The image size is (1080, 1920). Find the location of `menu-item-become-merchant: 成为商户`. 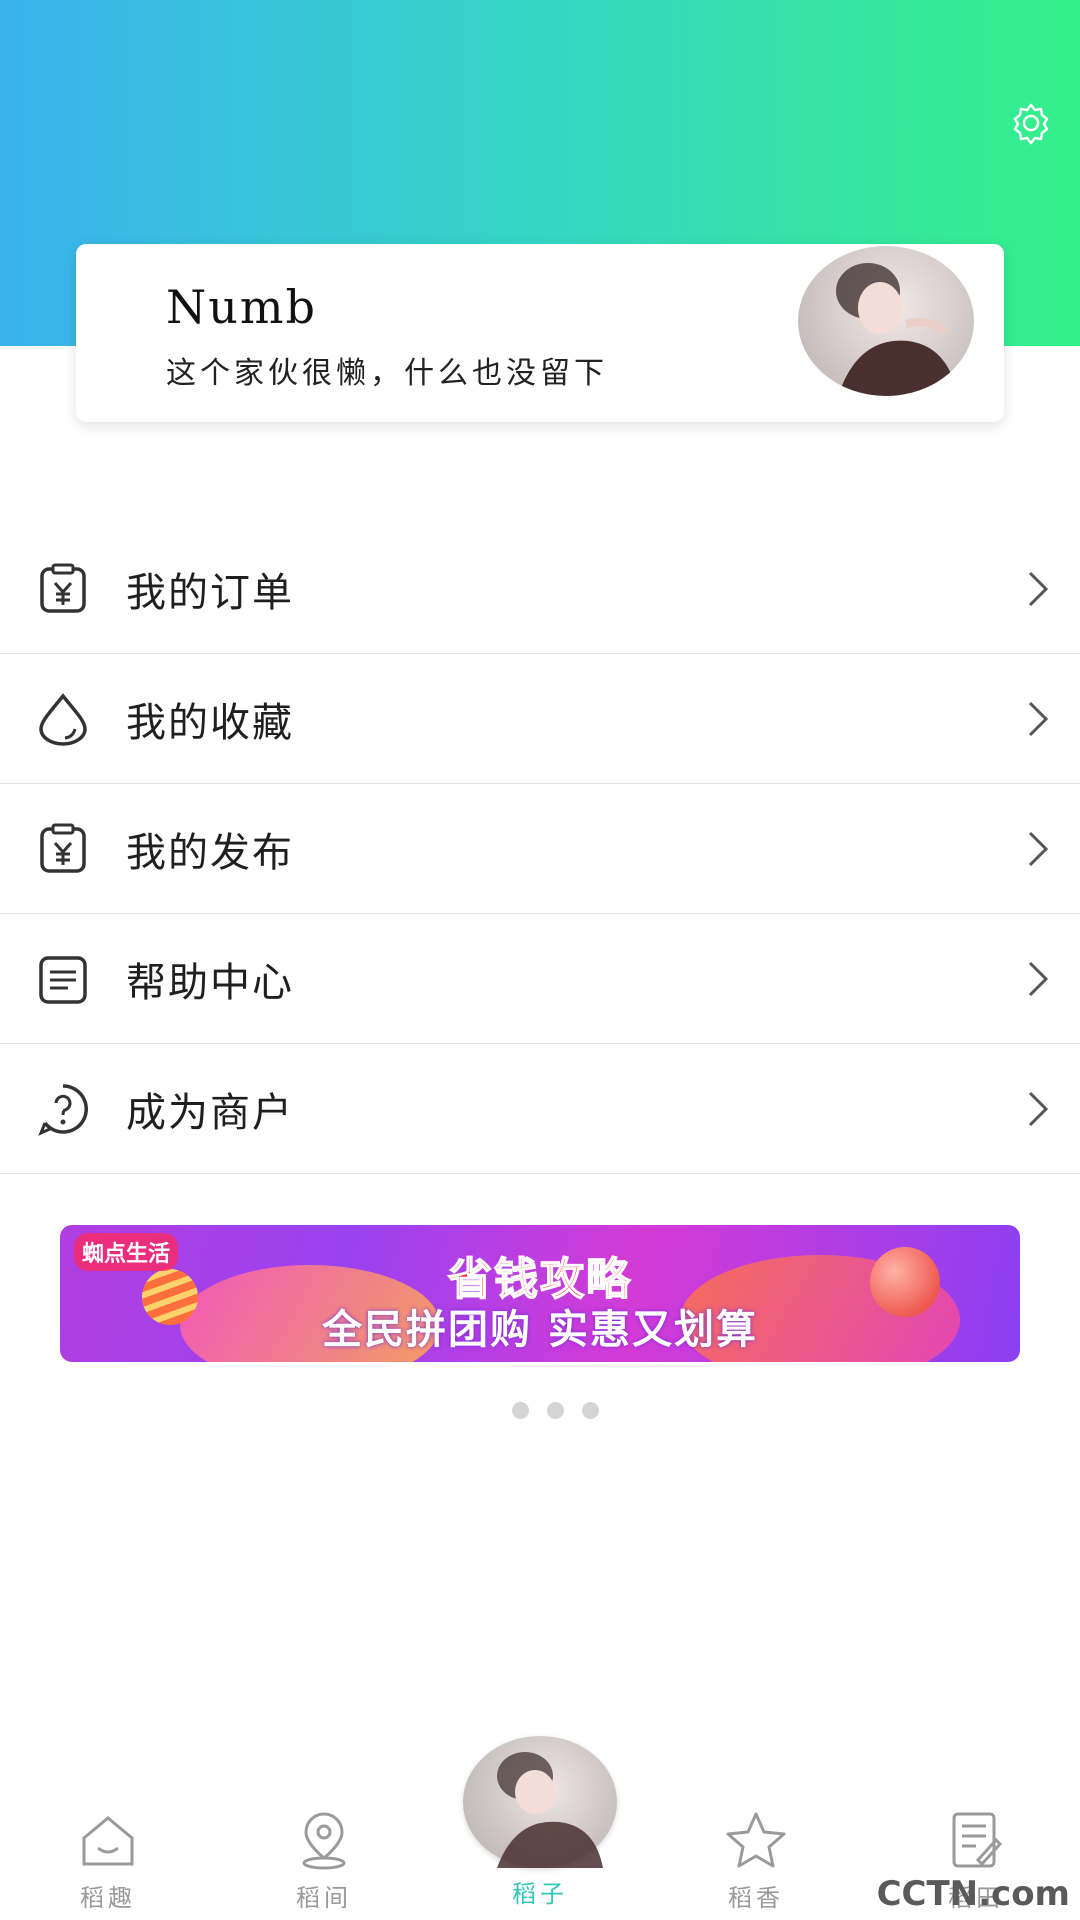

menu-item-become-merchant: 成为商户 is located at coordinates (540, 1109).